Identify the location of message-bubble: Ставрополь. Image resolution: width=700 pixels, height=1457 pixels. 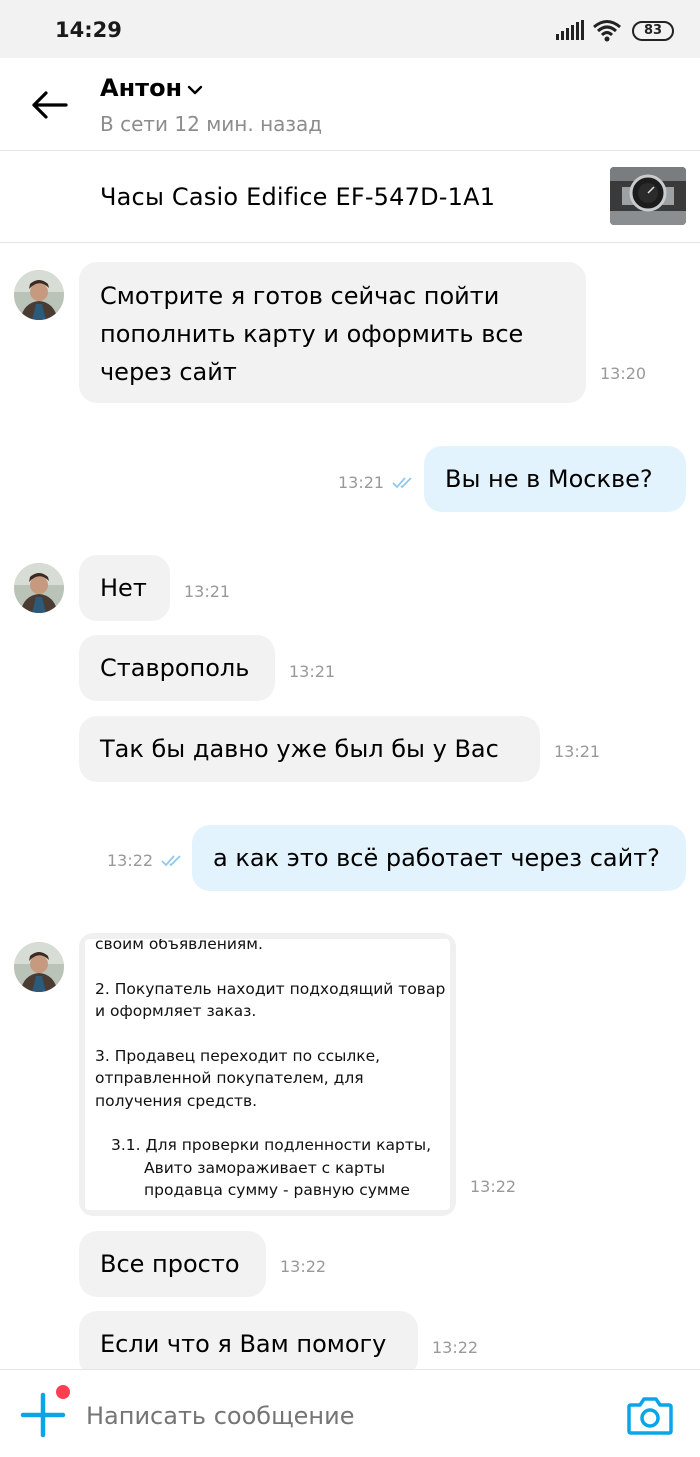
(177, 668).